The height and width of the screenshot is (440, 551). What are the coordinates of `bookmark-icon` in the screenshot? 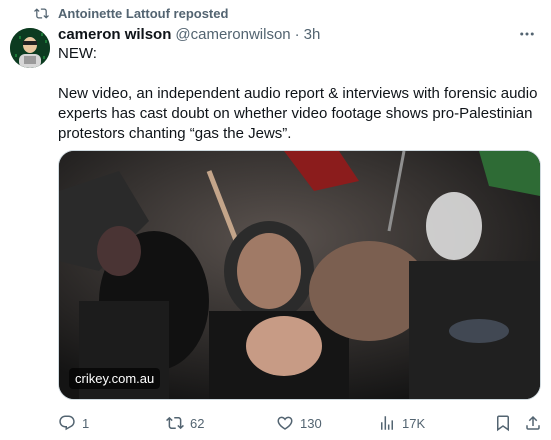 It's located at (503, 423).